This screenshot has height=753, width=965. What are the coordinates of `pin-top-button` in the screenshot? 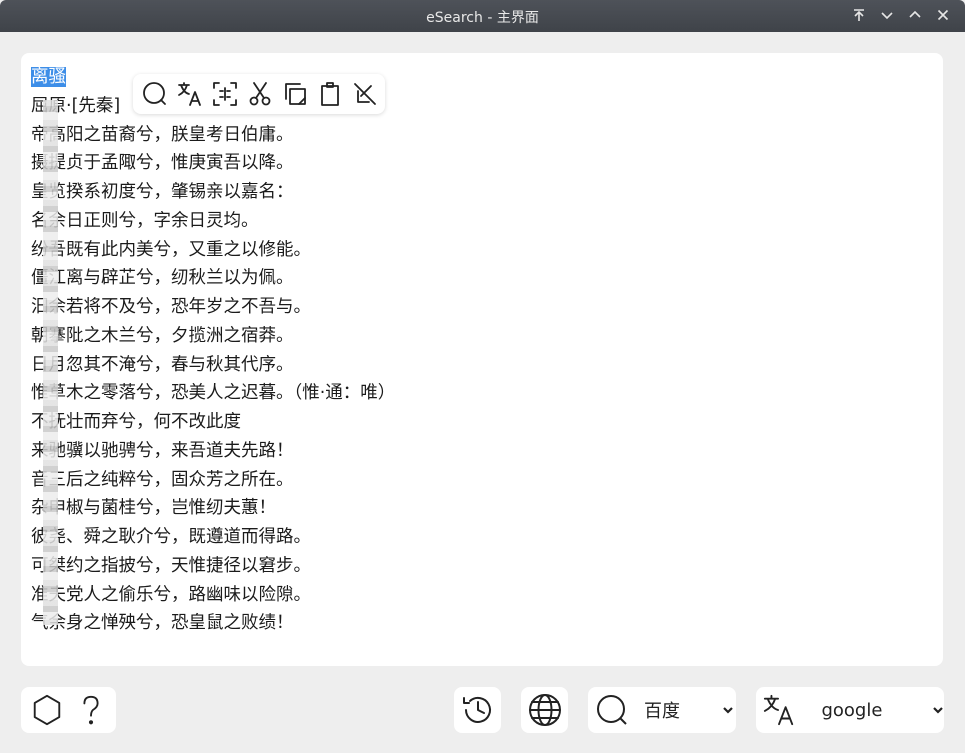 It's located at (859, 15).